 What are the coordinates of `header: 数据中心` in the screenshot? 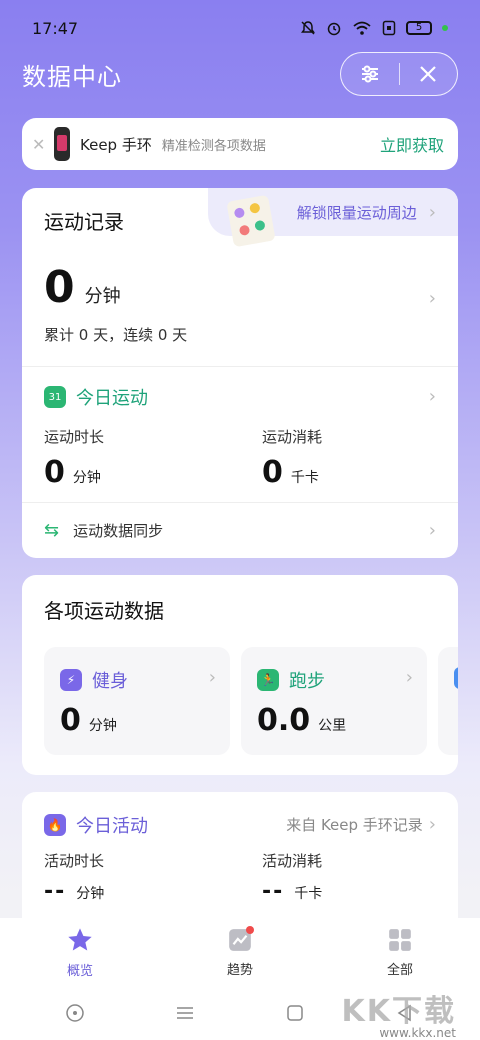 It's located at (240, 74).